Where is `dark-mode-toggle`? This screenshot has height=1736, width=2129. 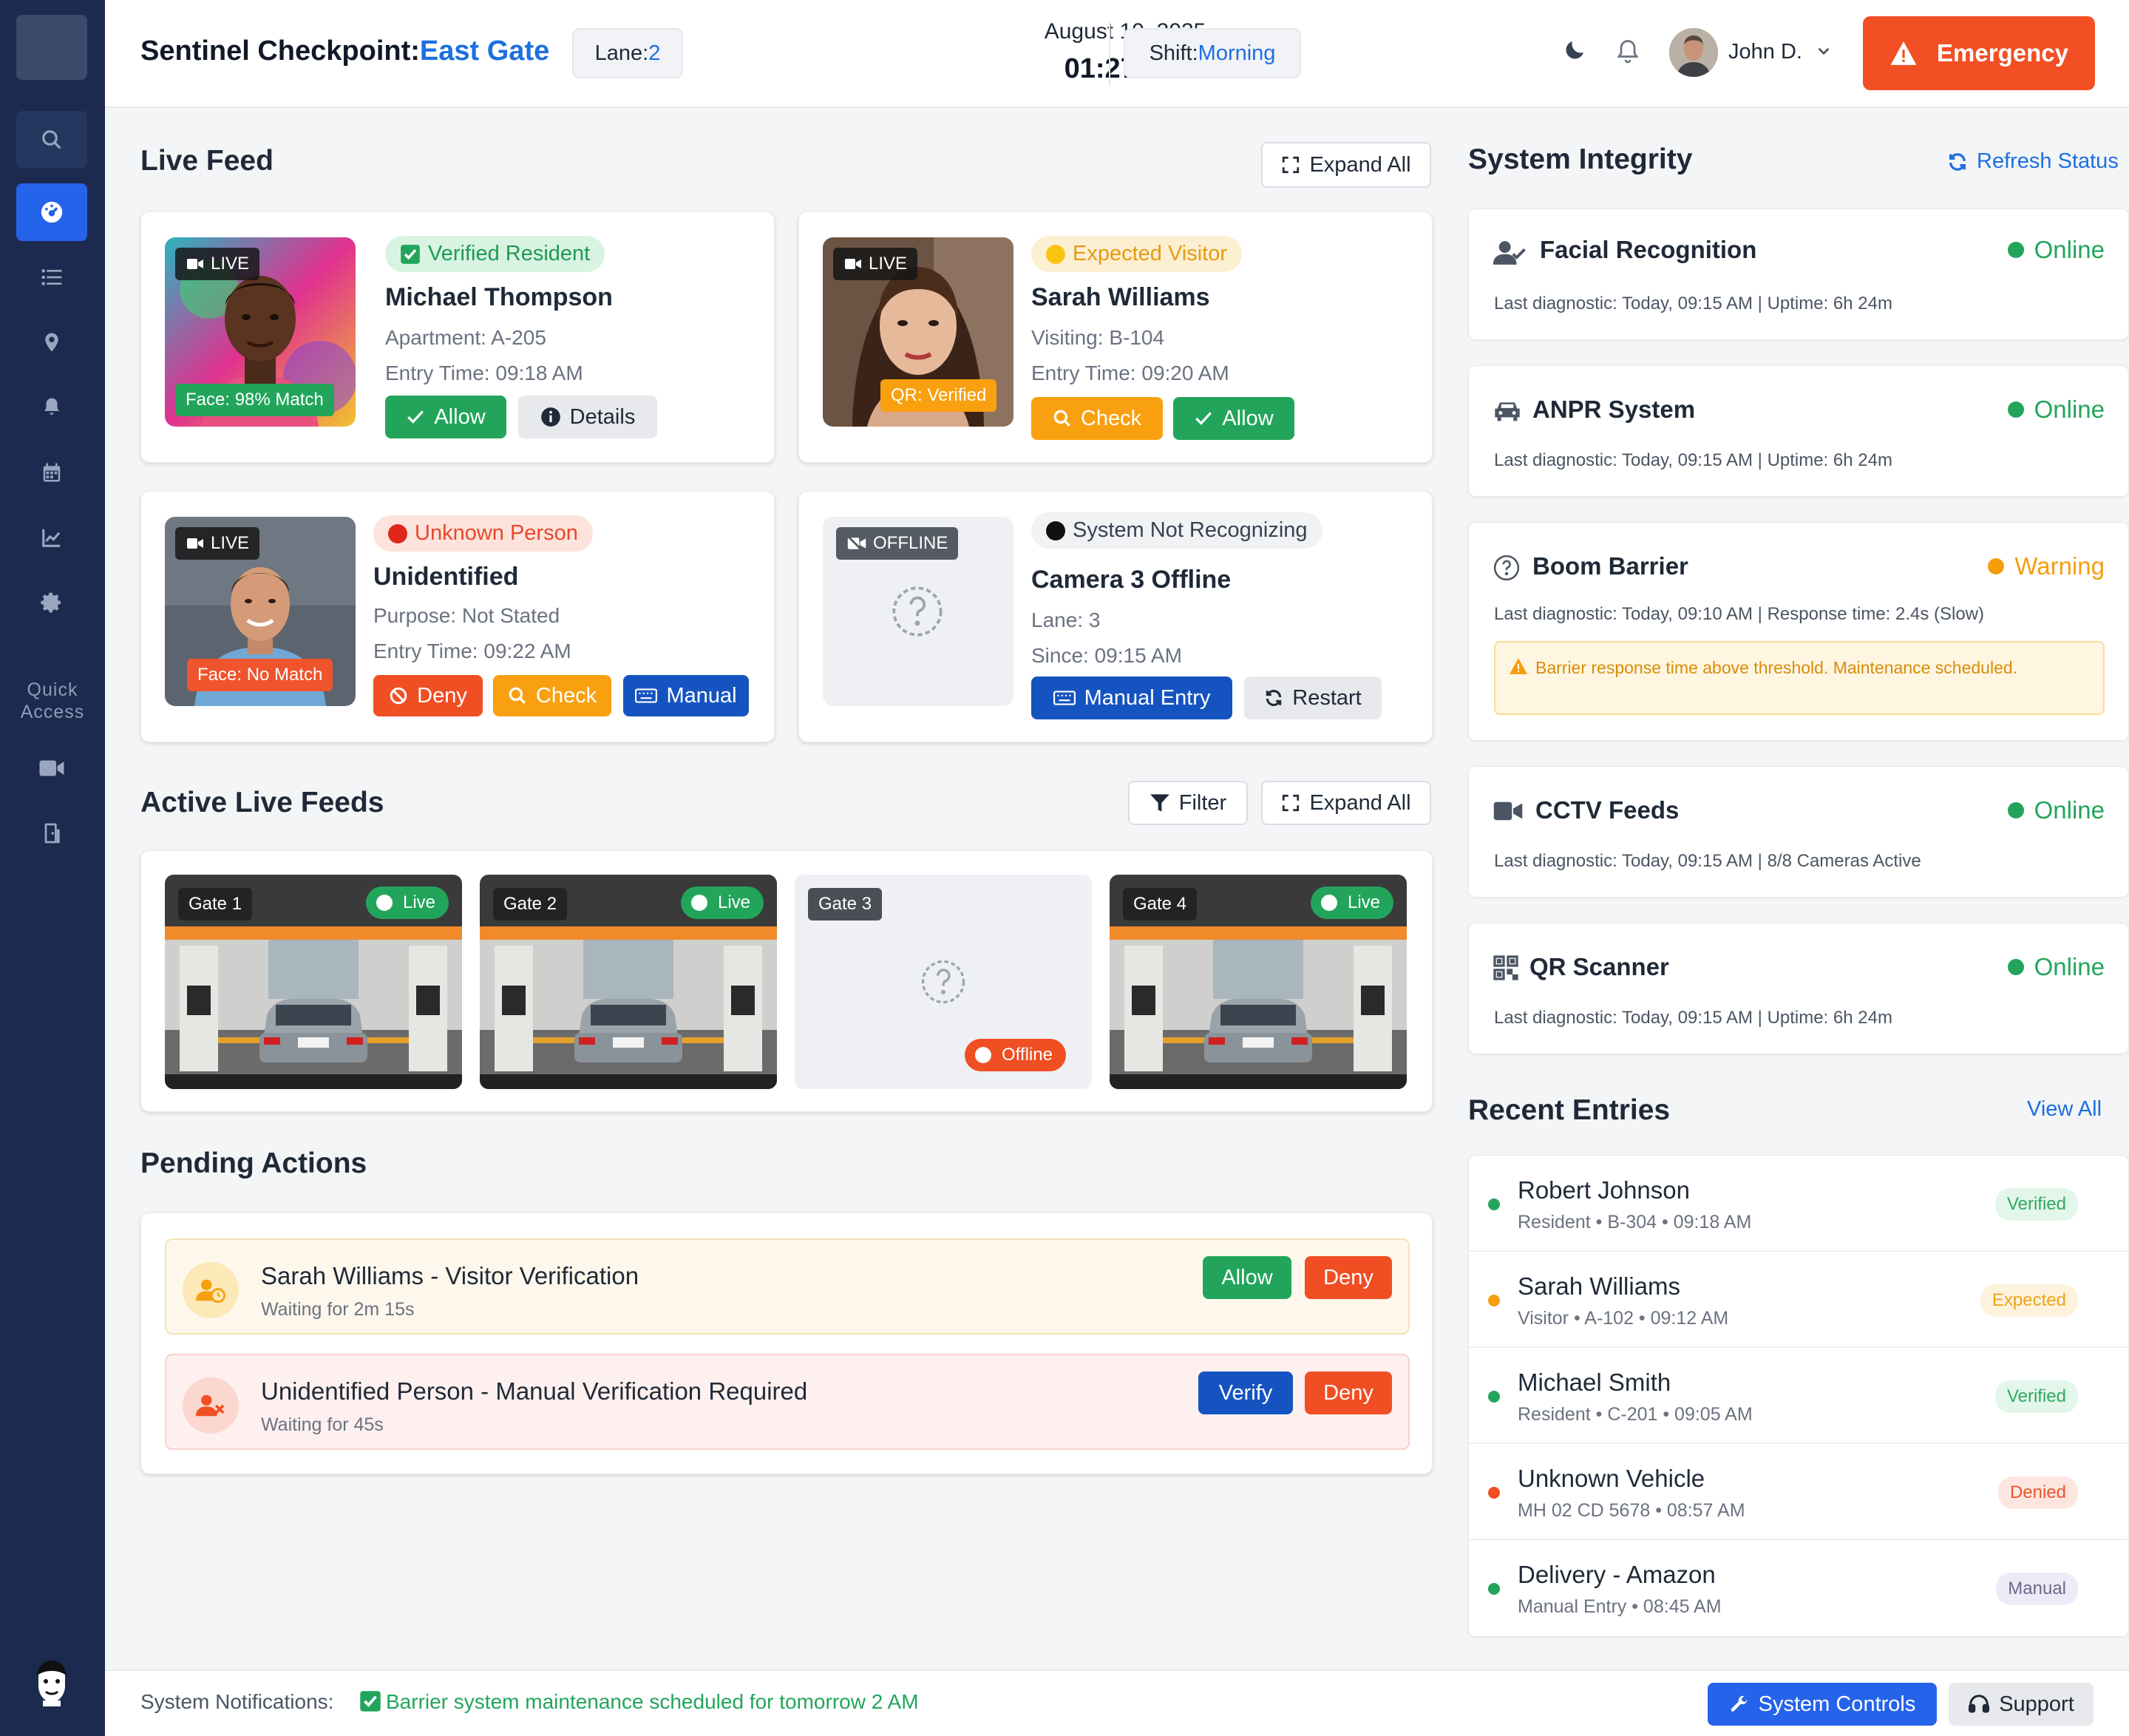
dark-mode-toggle is located at coordinates (1574, 52).